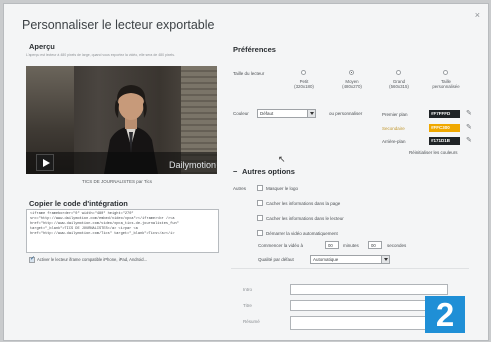  What do you see at coordinates (375, 245) in the screenshot?
I see `start-seconds-input: 00` at bounding box center [375, 245].